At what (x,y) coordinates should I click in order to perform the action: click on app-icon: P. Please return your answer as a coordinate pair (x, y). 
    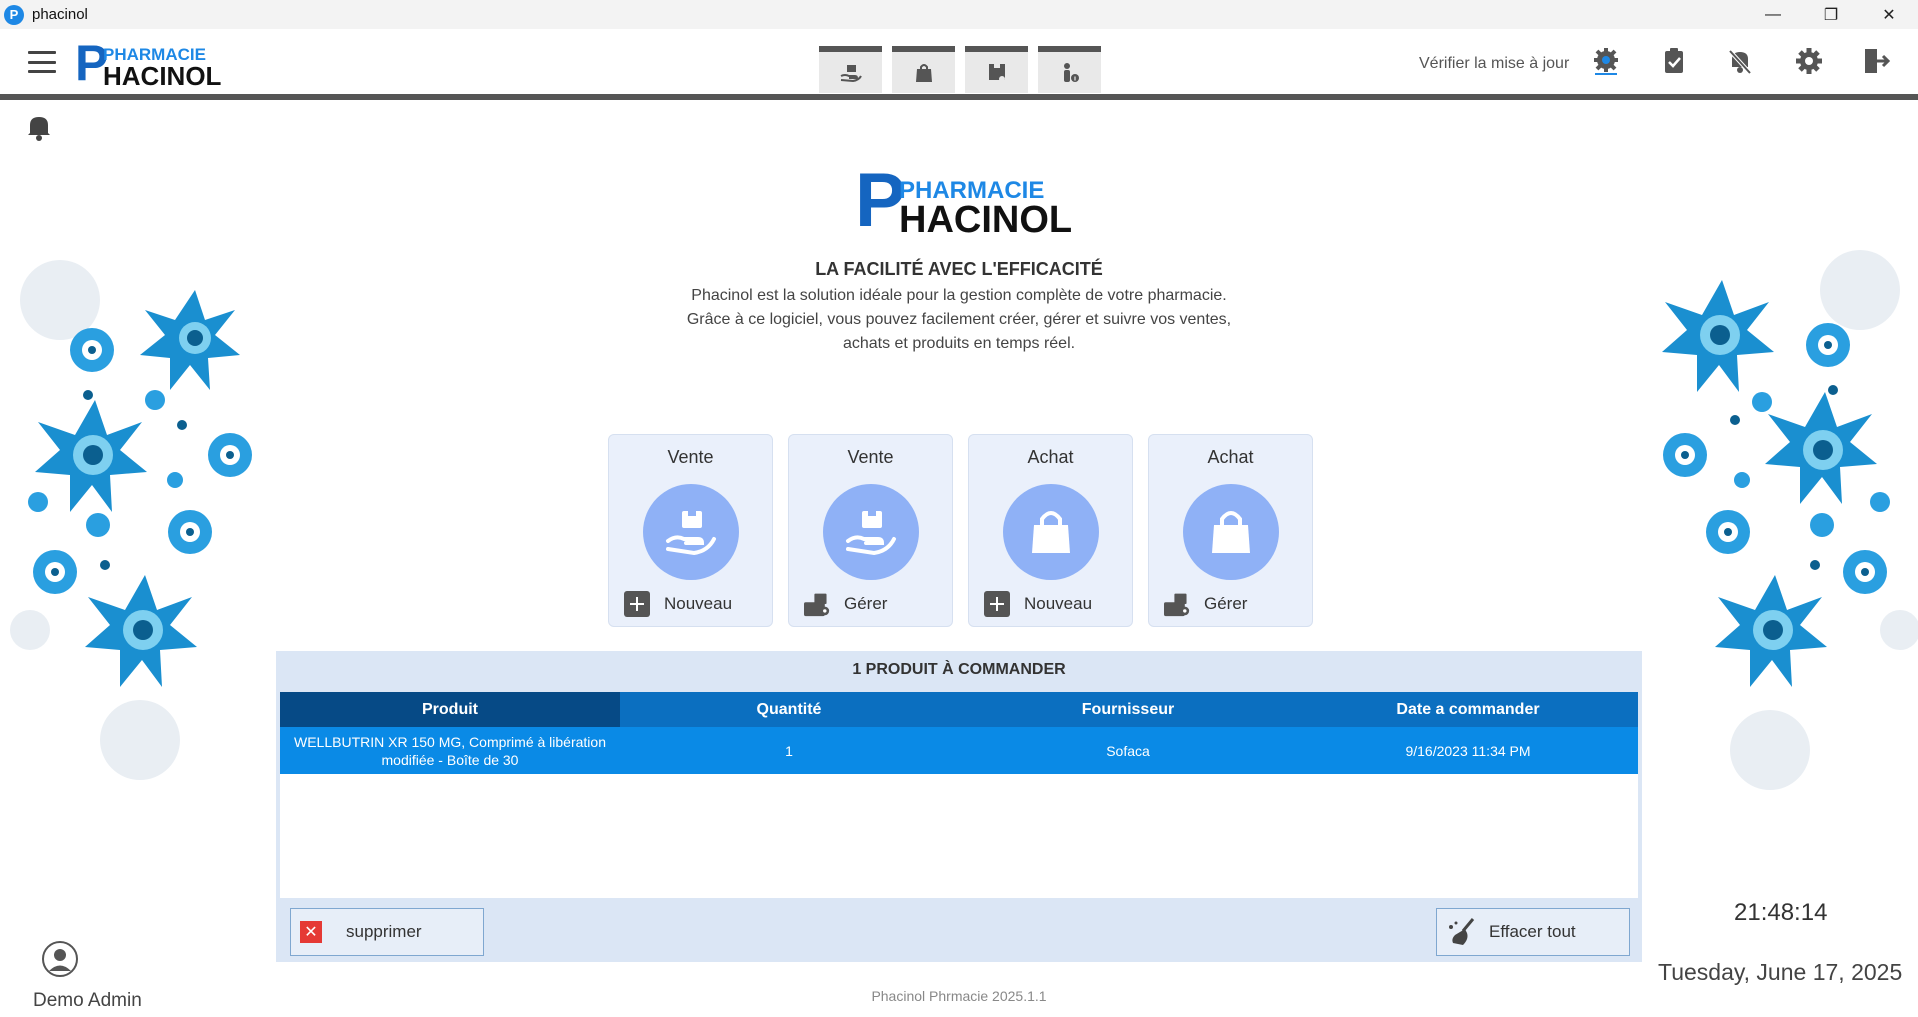
    Looking at the image, I should click on (14, 14).